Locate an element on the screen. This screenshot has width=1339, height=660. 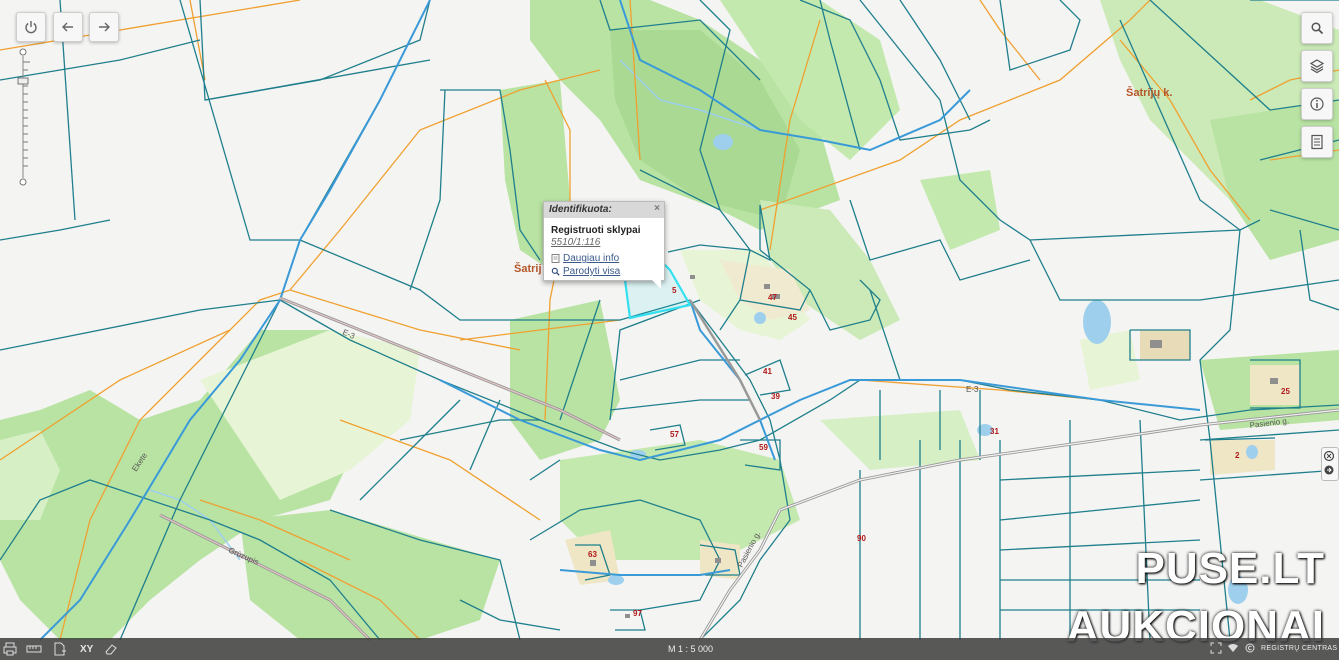
search-button is located at coordinates (1317, 28).